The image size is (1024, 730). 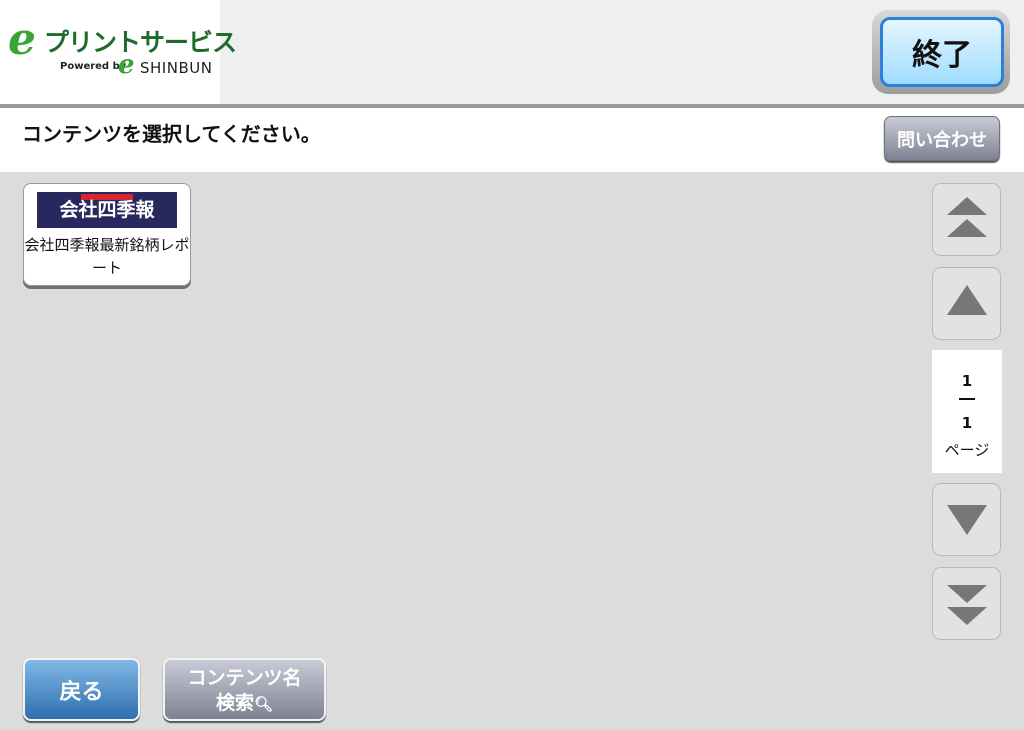 I want to click on search-button-label: 検索, so click(x=234, y=703).